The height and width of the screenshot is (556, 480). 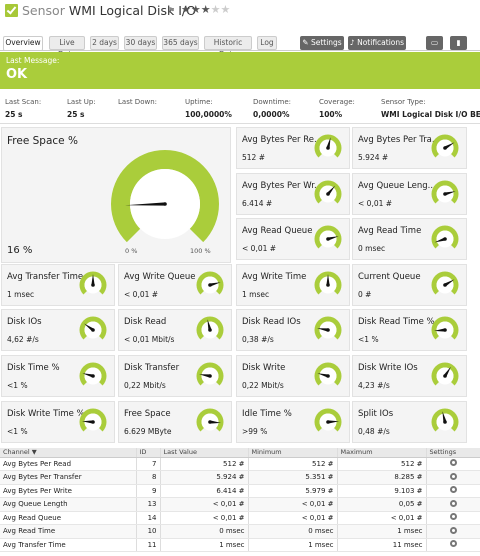 I want to click on gauge-tile: Avg Bytes Per Tra... 5.924 #, so click(x=409, y=148).